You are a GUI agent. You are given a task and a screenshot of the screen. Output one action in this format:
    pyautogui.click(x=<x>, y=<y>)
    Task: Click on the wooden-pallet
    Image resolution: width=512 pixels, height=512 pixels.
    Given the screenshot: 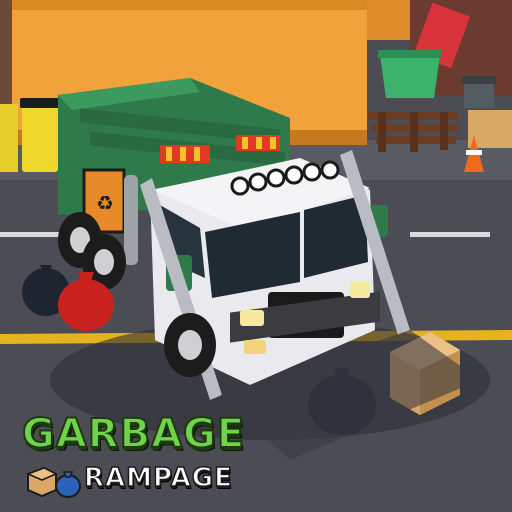 What is the action you would take?
    pyautogui.click(x=413, y=132)
    